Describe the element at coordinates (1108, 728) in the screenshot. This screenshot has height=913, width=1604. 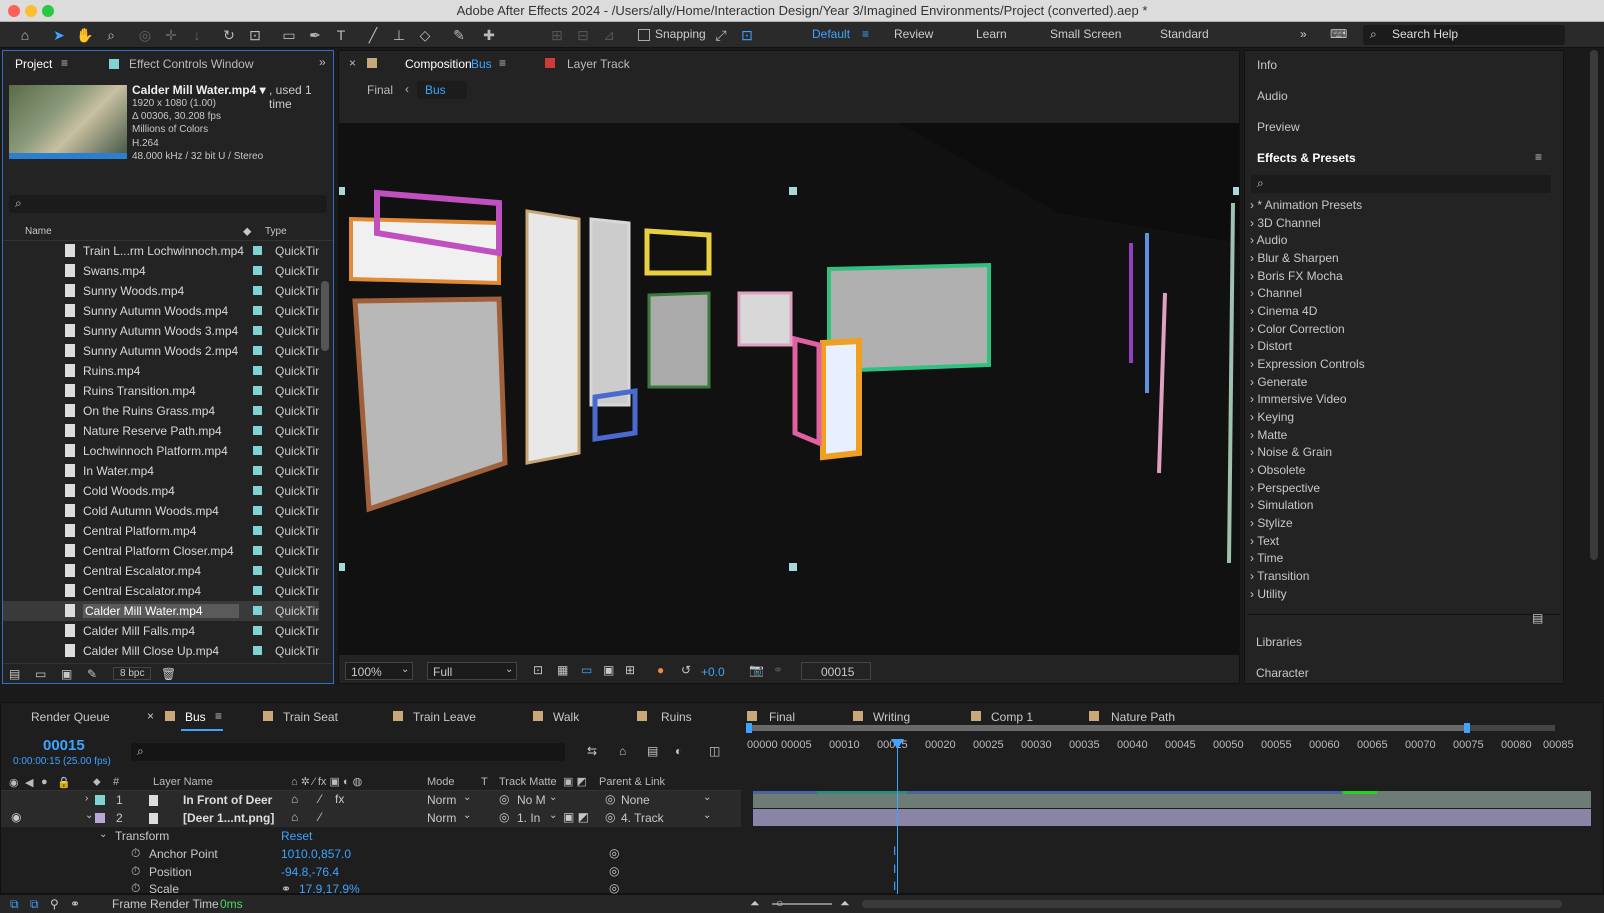
I see `work-area-range` at that location.